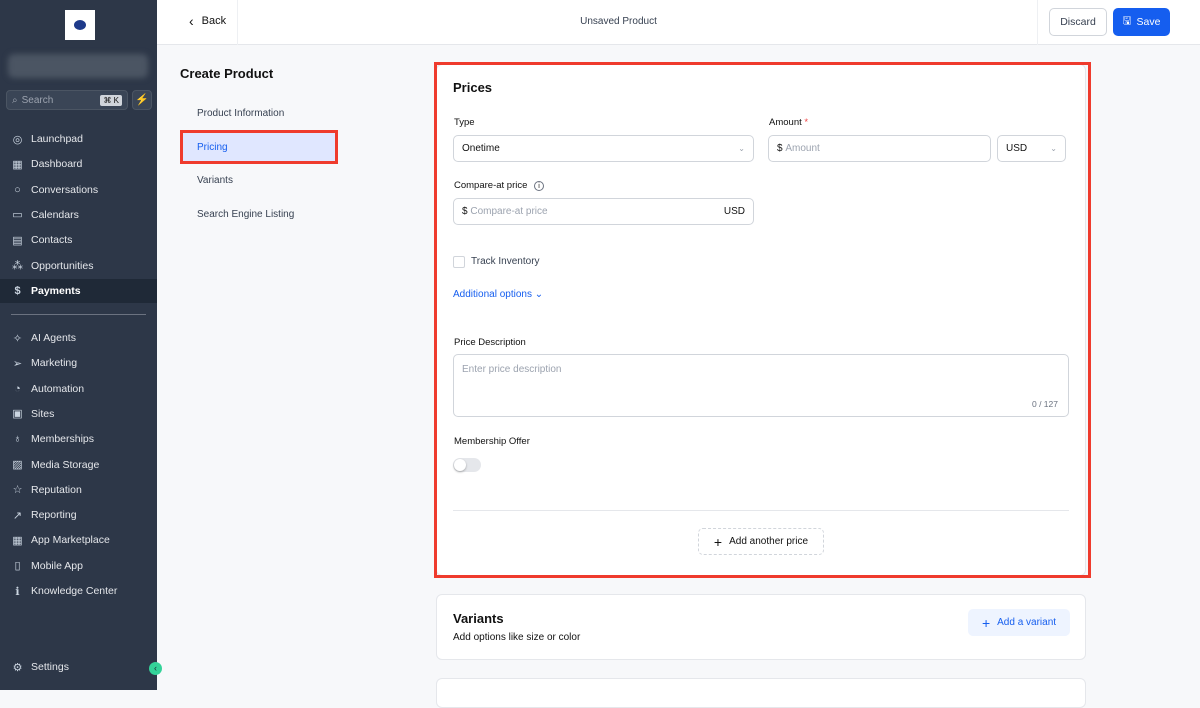  What do you see at coordinates (539, 186) in the screenshot?
I see `info-icon: i` at bounding box center [539, 186].